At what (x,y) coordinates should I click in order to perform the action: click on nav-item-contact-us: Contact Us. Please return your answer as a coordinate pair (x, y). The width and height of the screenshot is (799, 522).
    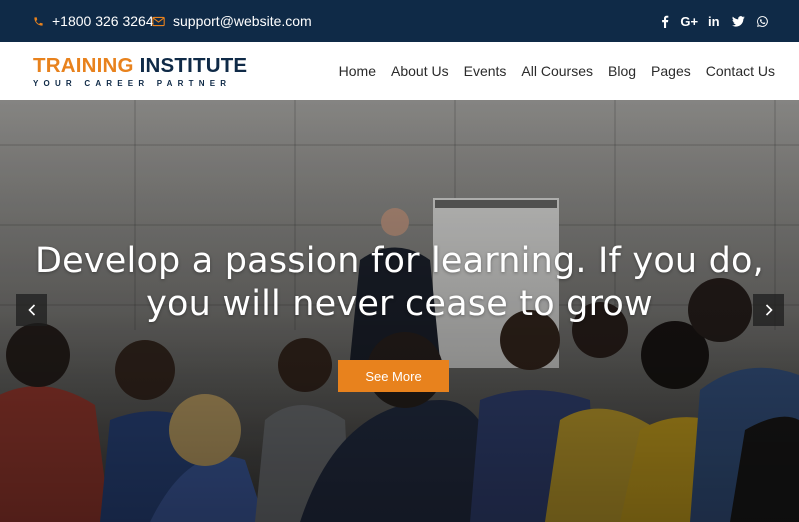
    Looking at the image, I should click on (740, 71).